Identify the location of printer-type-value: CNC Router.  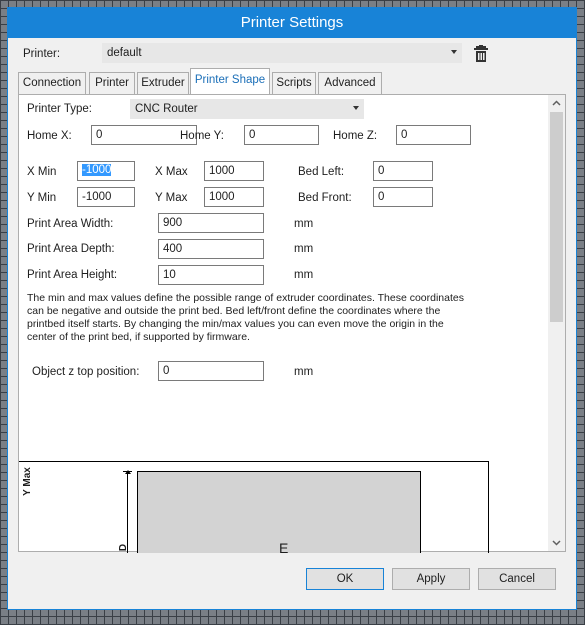
(166, 109).